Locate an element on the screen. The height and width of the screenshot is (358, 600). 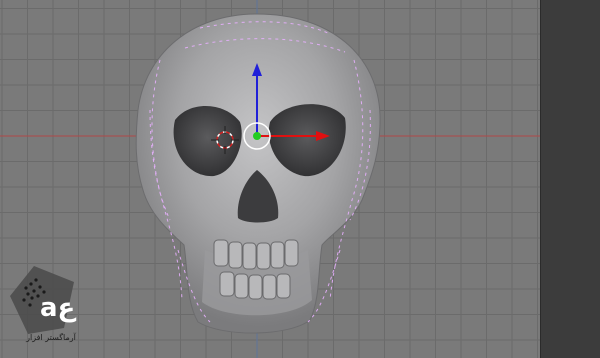
watermark-logo-icon: aع is located at coordinates (43, 300).